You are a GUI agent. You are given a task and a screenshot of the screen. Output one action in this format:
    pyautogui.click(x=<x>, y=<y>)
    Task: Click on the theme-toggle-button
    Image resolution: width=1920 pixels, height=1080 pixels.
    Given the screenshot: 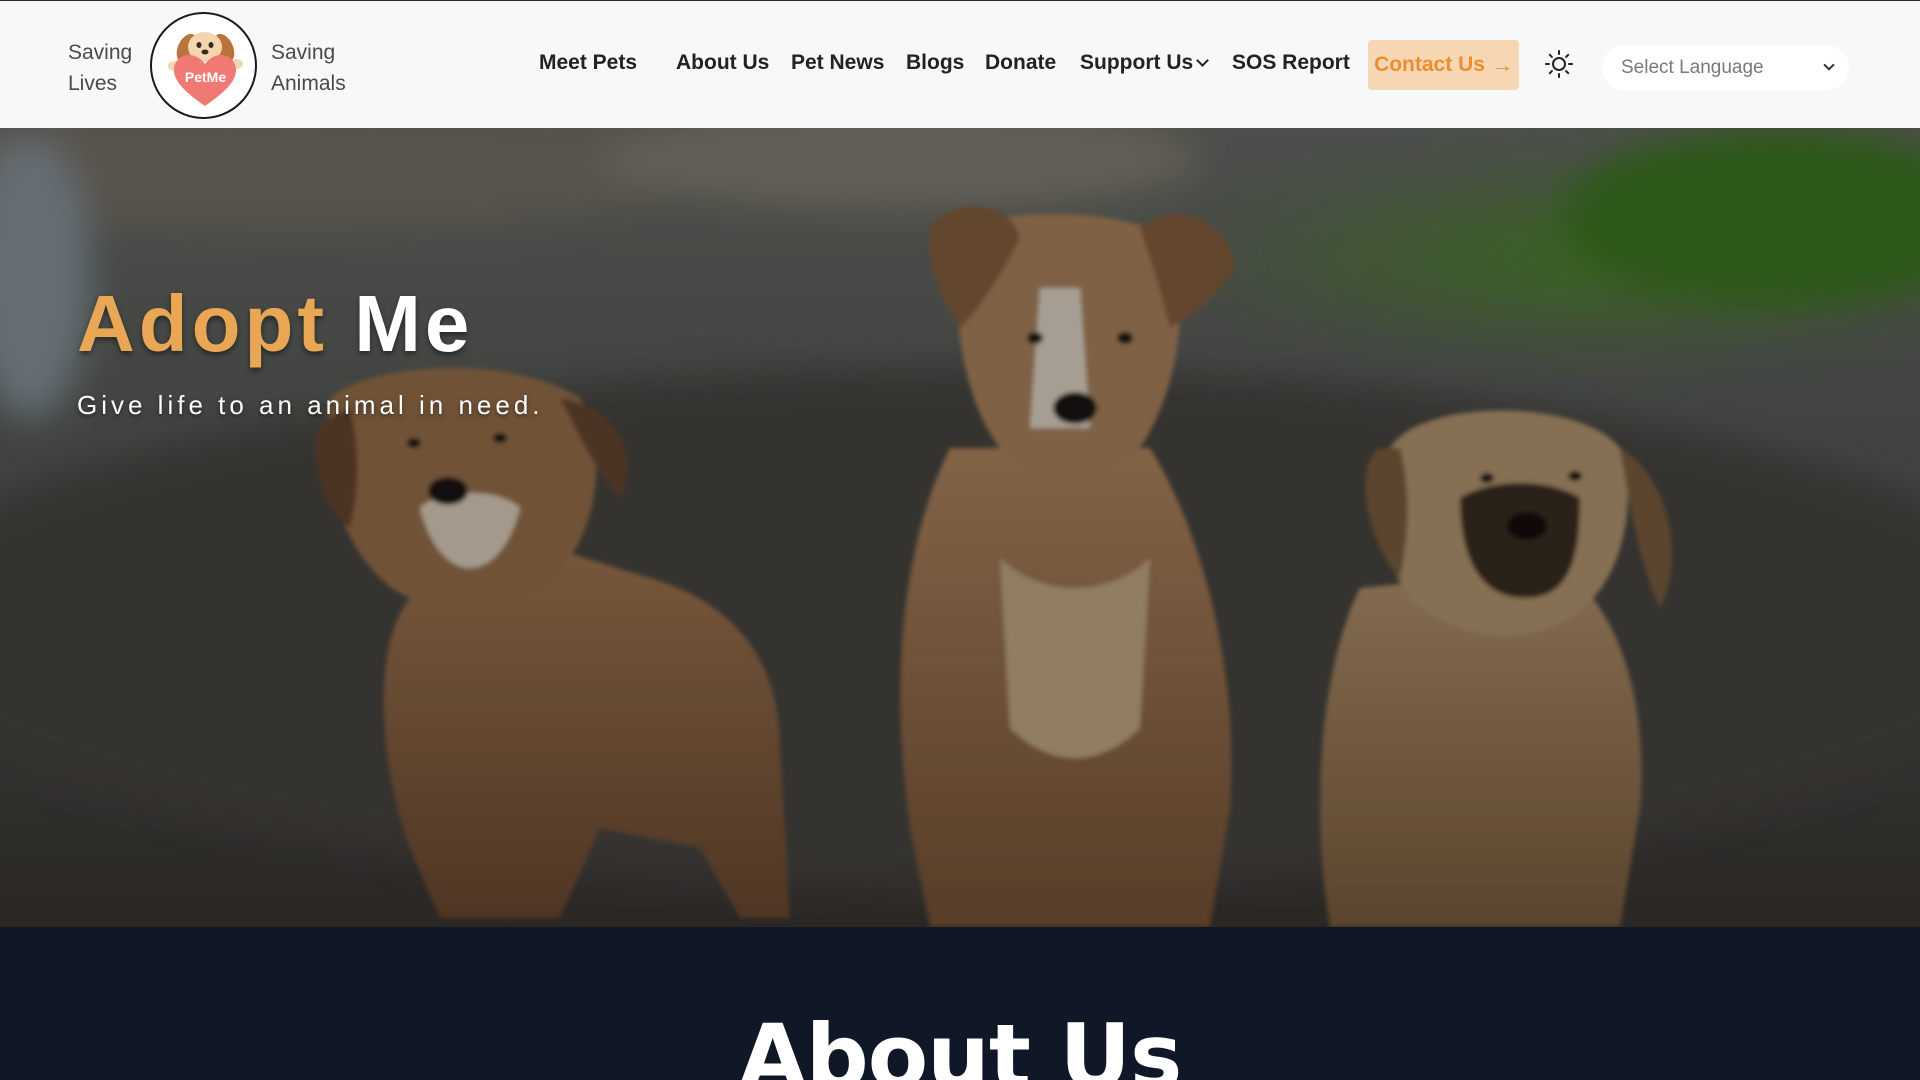 What is the action you would take?
    pyautogui.click(x=1559, y=64)
    